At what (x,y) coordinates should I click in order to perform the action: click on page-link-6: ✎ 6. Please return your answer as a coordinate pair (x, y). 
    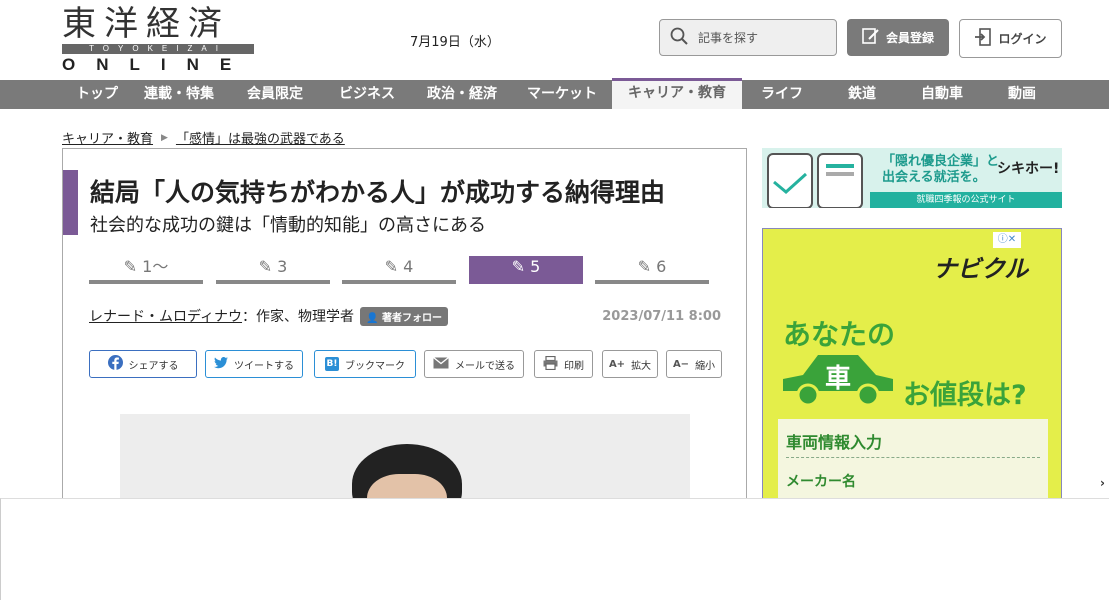
    Looking at the image, I should click on (652, 270).